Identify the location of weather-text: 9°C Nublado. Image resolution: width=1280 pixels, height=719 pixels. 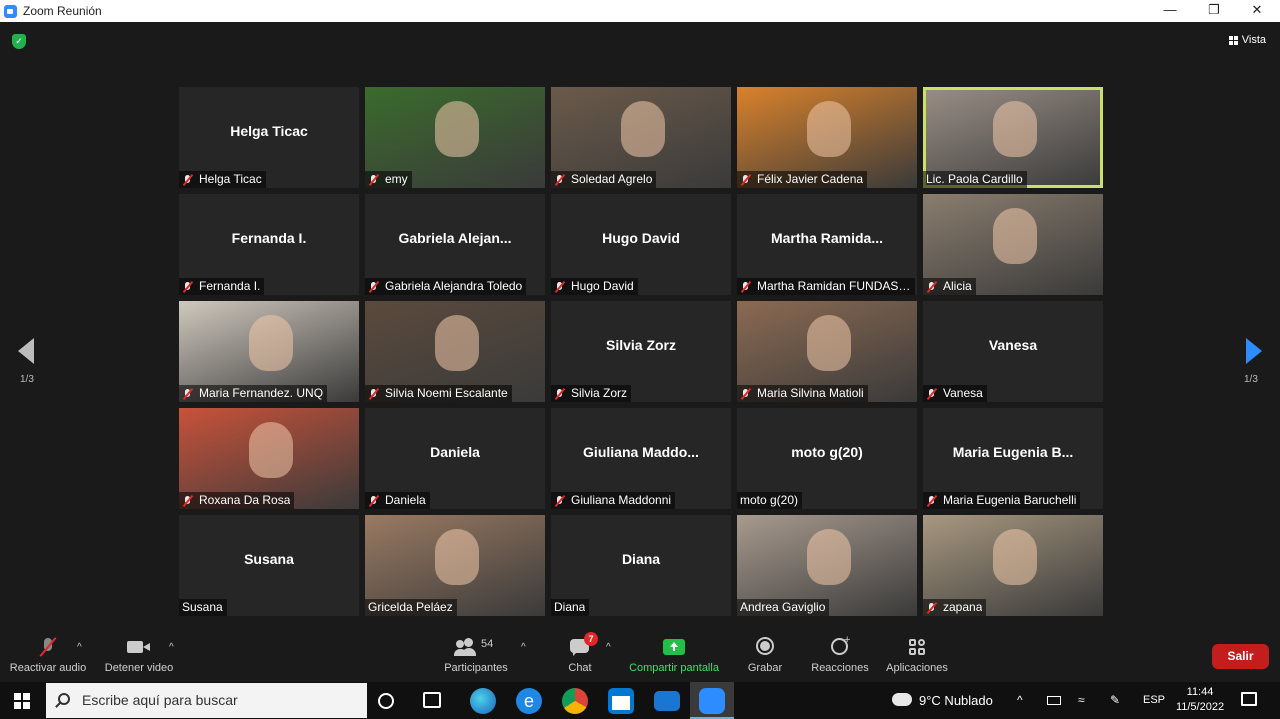
(956, 700).